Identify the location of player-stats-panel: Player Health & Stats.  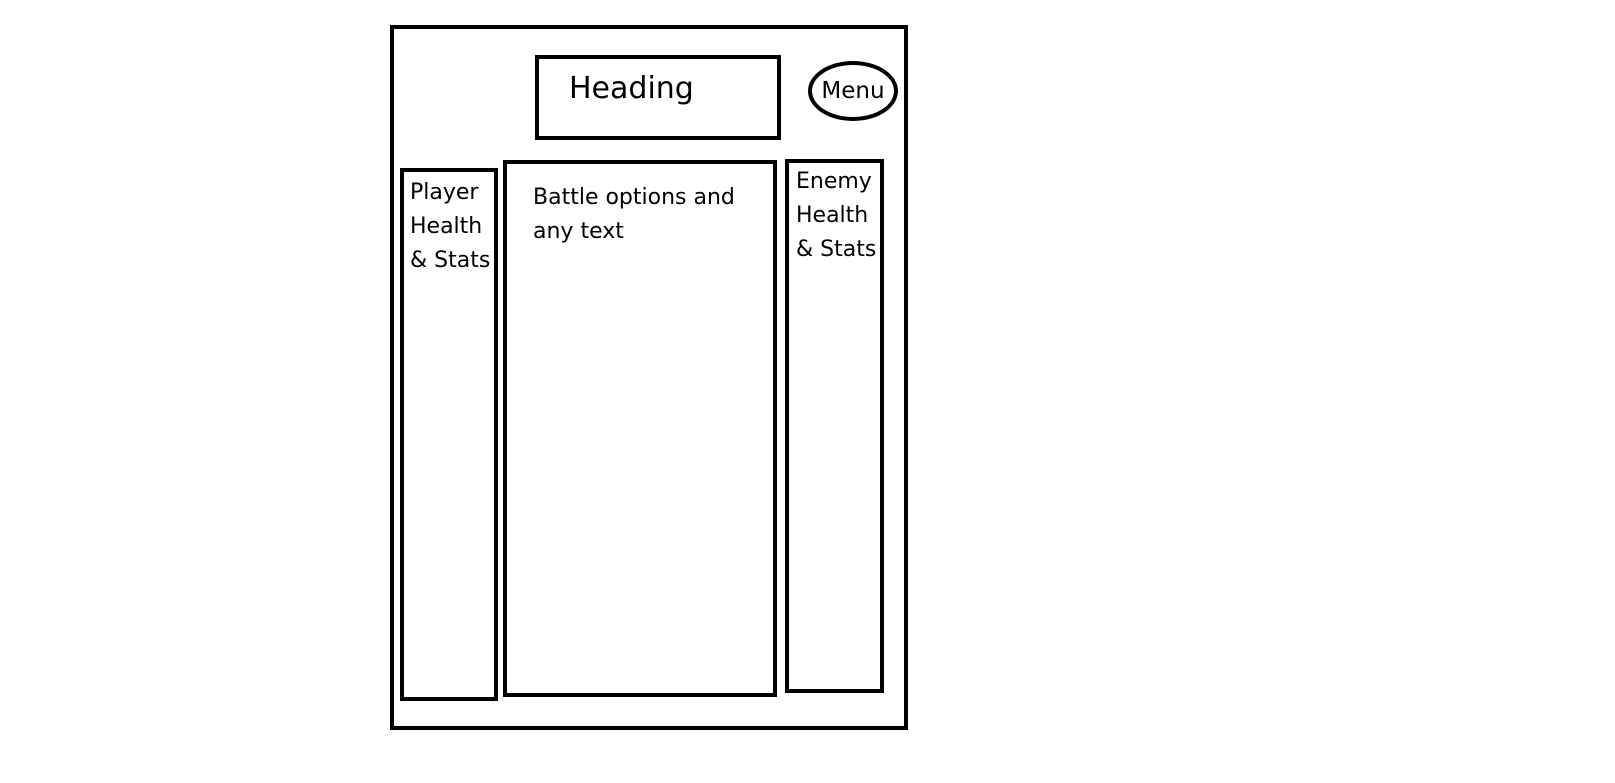
(449, 434).